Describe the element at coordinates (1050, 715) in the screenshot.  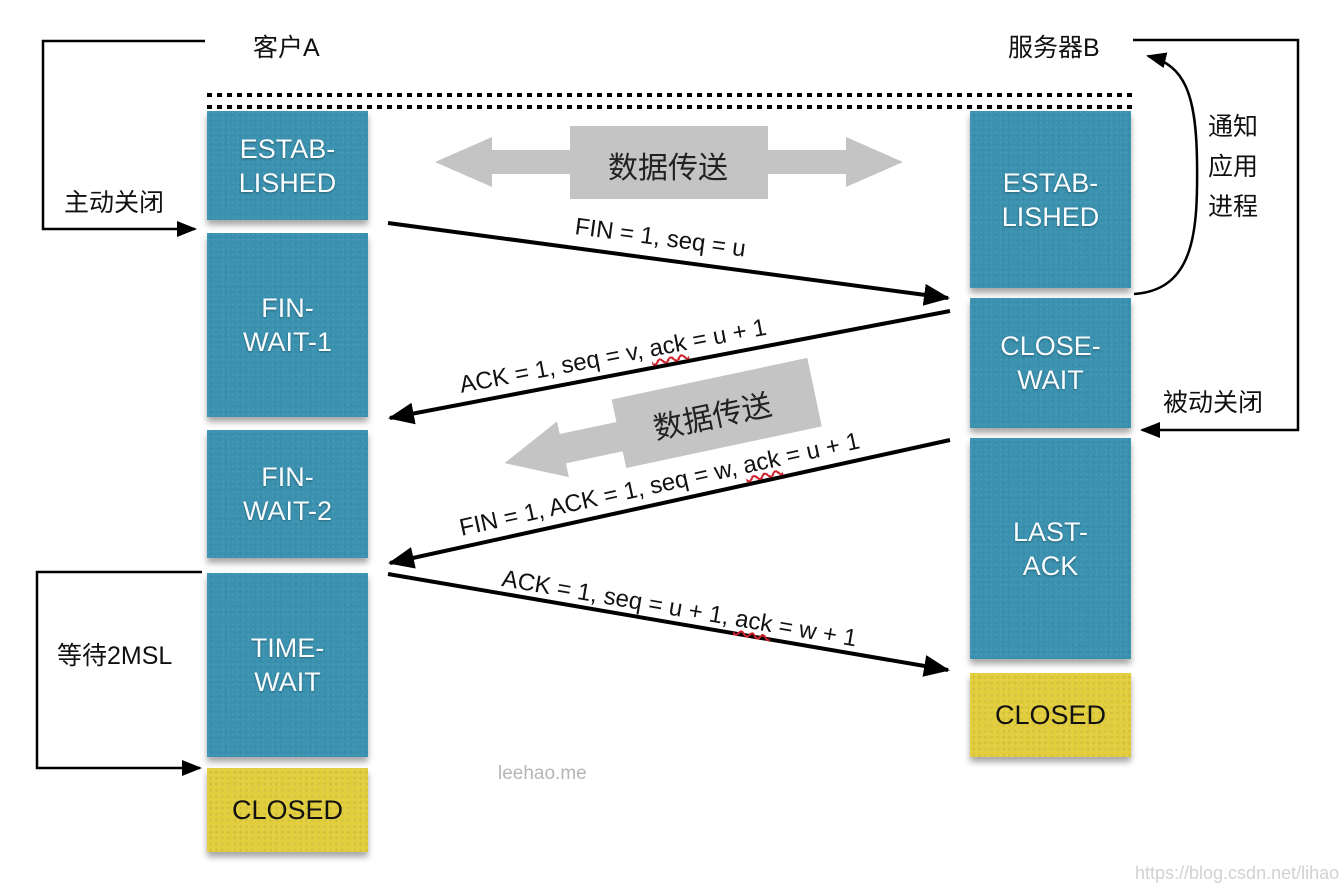
I see `server-state-closed: CLOSED` at that location.